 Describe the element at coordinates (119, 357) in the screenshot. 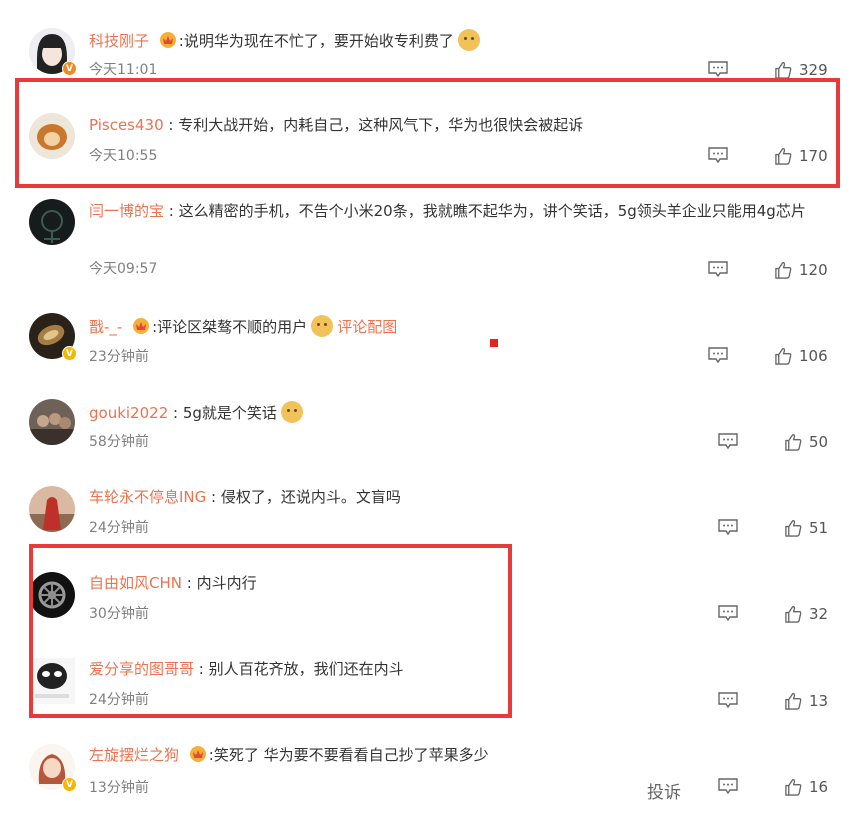

I see `comment-time: 23分钟前` at that location.